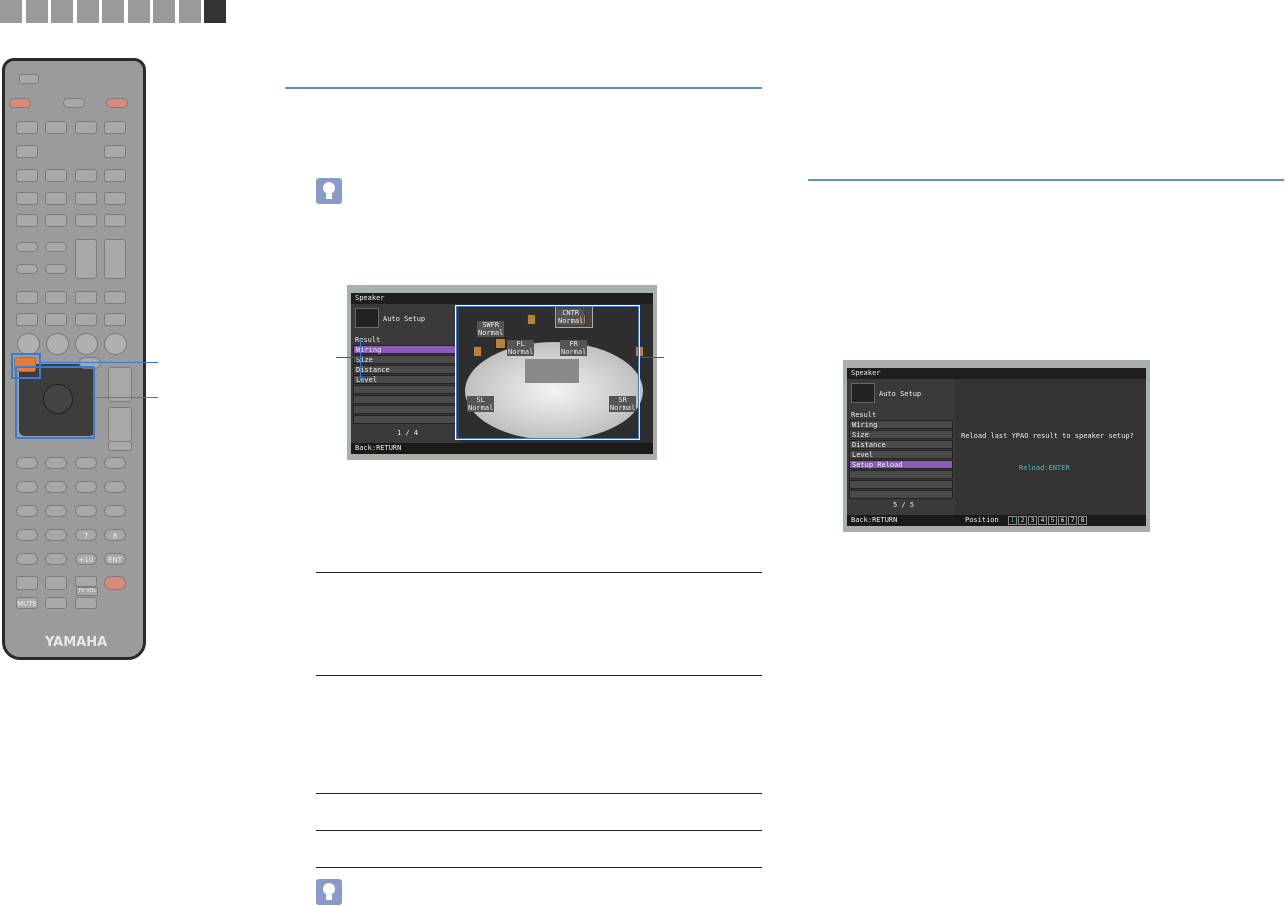 This screenshot has width=1287, height=906. Describe the element at coordinates (901, 464) in the screenshot. I see `menu-item: Setup Reload` at that location.